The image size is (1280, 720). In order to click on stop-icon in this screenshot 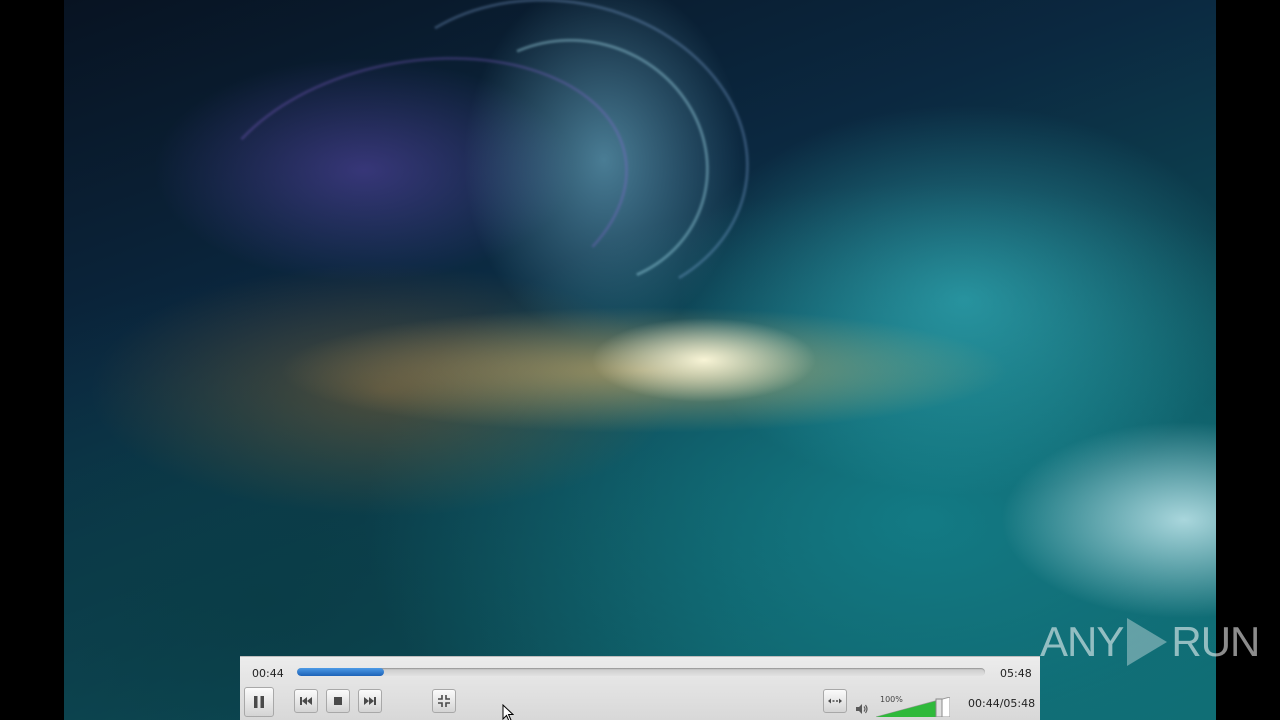, I will do `click(338, 701)`.